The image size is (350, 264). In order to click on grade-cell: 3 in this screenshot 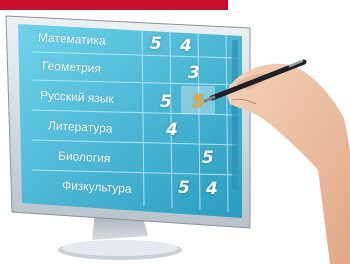, I will do `click(194, 73)`.